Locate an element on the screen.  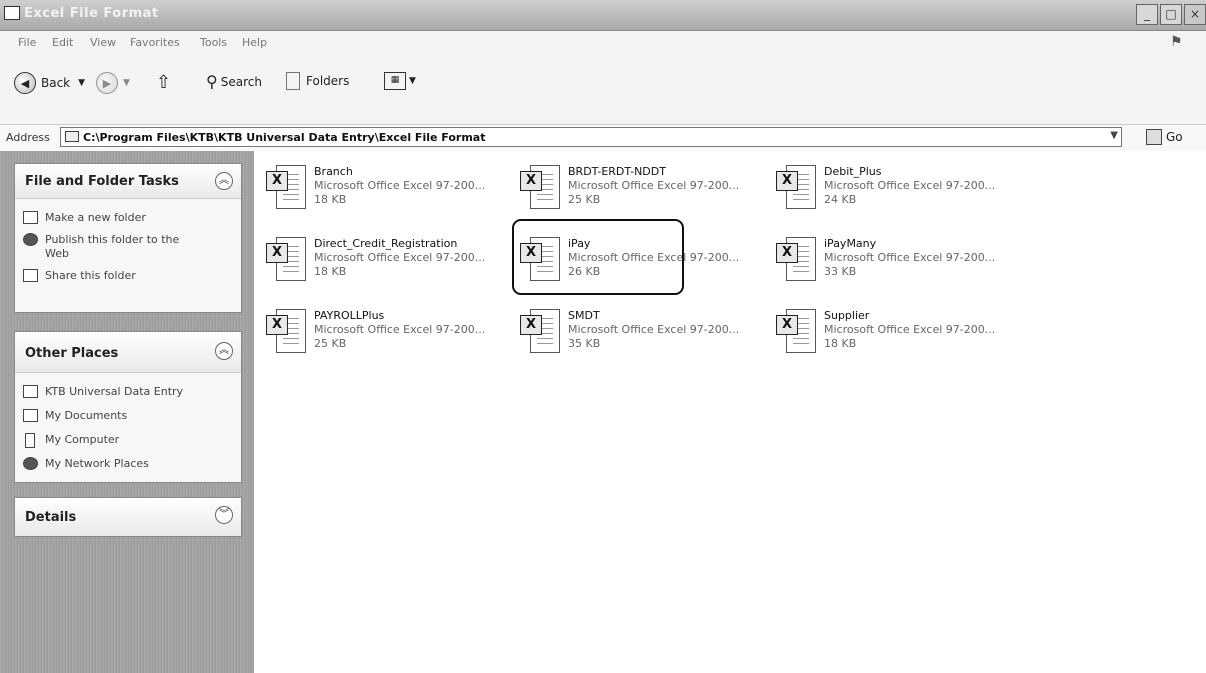
panel-header: File and Folder Tasks ︽ is located at coordinates (128, 181).